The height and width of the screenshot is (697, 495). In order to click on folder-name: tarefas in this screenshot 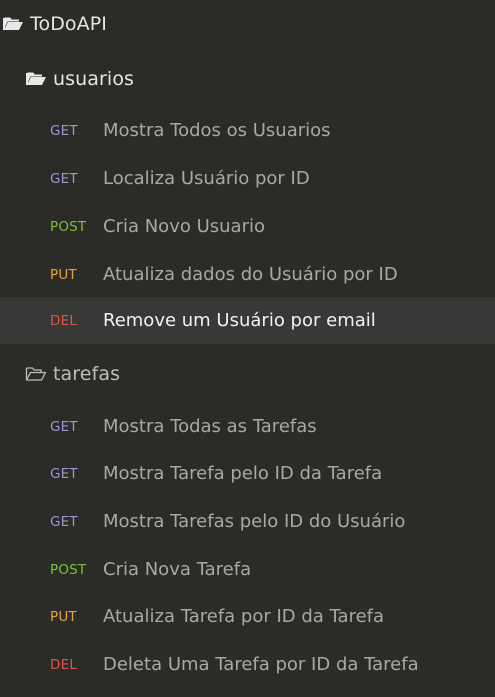, I will do `click(87, 373)`.